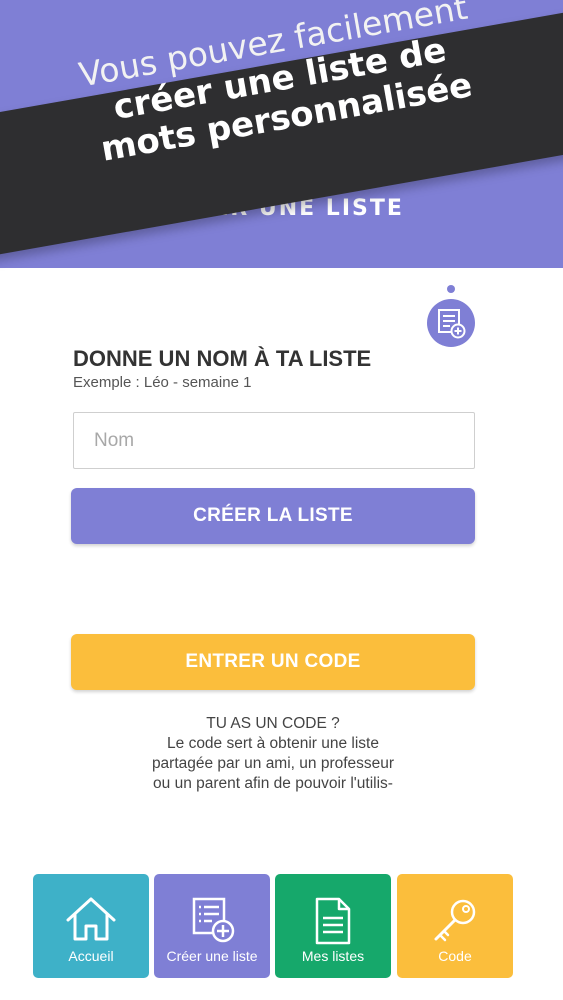 Image resolution: width=563 pixels, height=1000 pixels. Describe the element at coordinates (273, 763) in the screenshot. I see `code-description-line: partagée par un ami, un professeur` at that location.